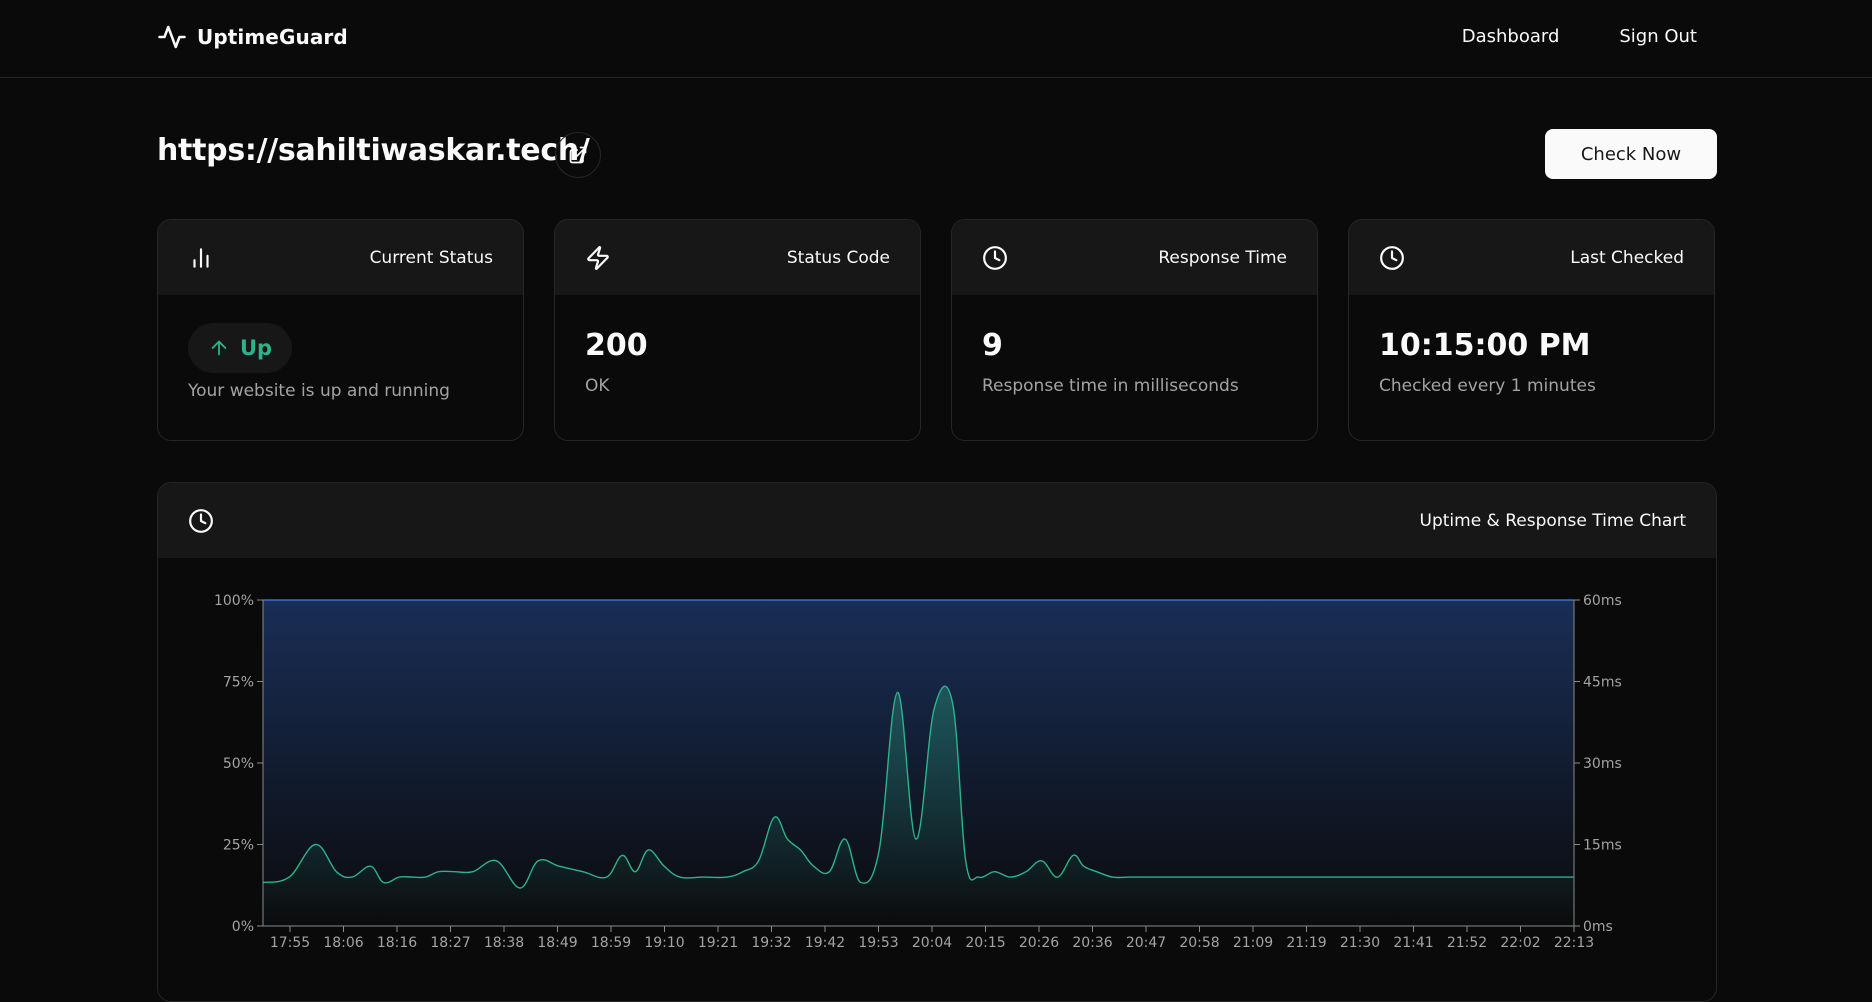 Image resolution: width=1872 pixels, height=1002 pixels. What do you see at coordinates (664, 943) in the screenshot?
I see `x-tick-label: 19:10` at bounding box center [664, 943].